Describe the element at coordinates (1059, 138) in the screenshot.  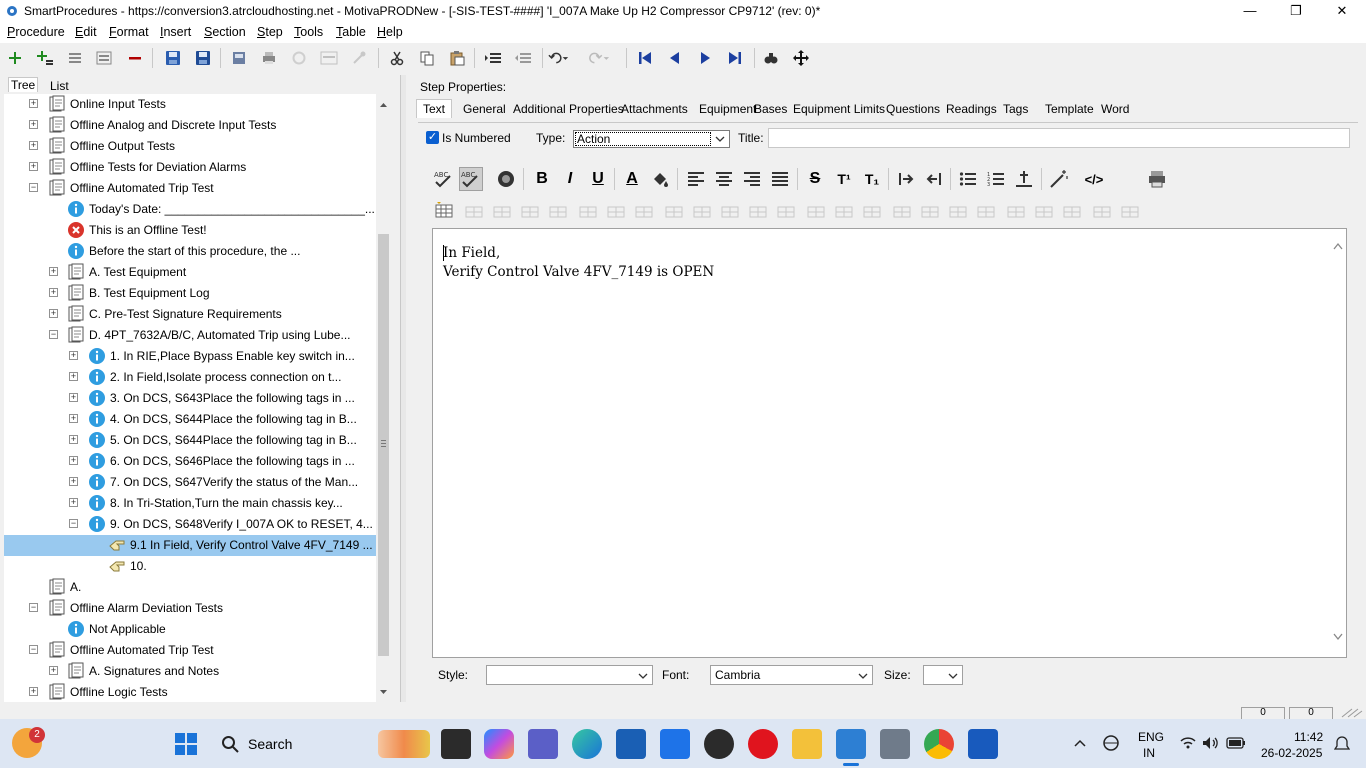
I see `title-input` at that location.